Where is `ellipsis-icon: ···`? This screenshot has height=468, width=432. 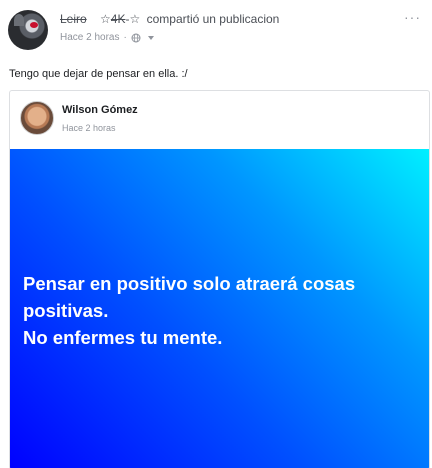
ellipsis-icon: ··· is located at coordinates (412, 19).